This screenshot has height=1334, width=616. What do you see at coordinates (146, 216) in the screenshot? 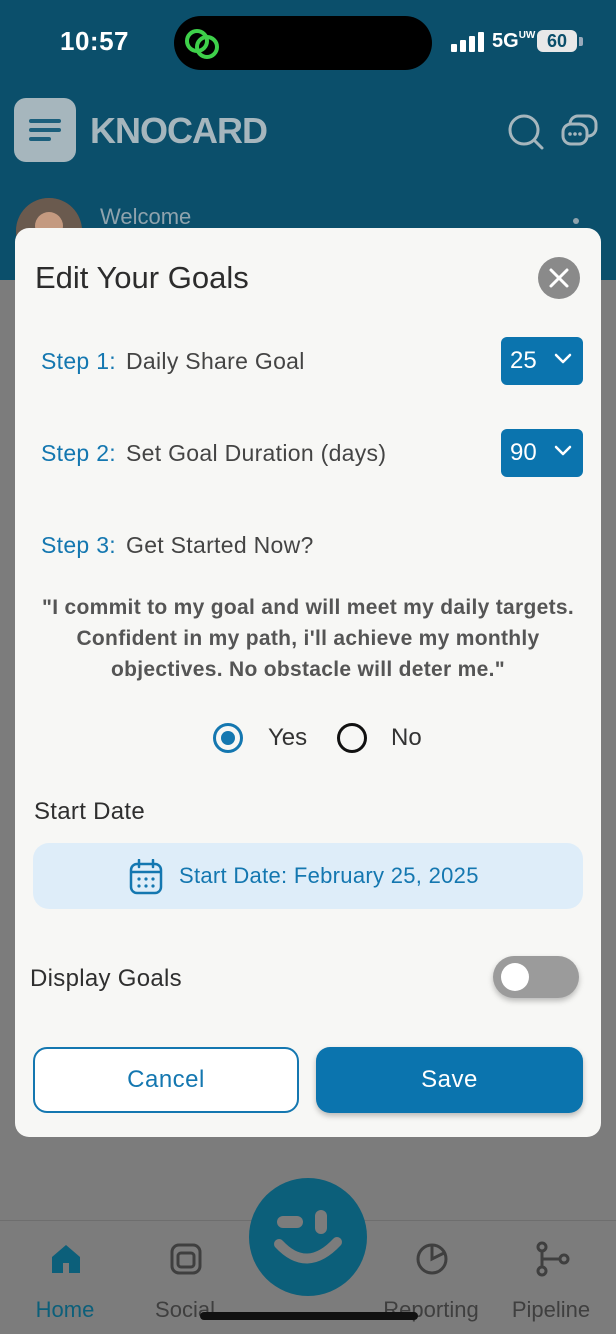
I see `welcome-text: Welcome` at bounding box center [146, 216].